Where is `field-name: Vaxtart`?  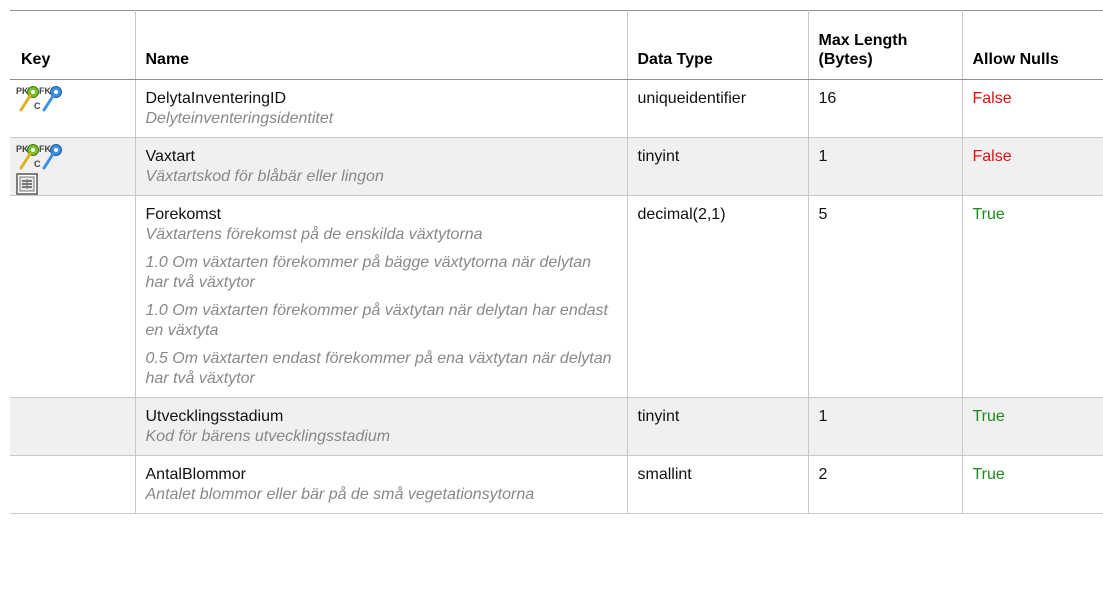
field-name: Vaxtart is located at coordinates (170, 156).